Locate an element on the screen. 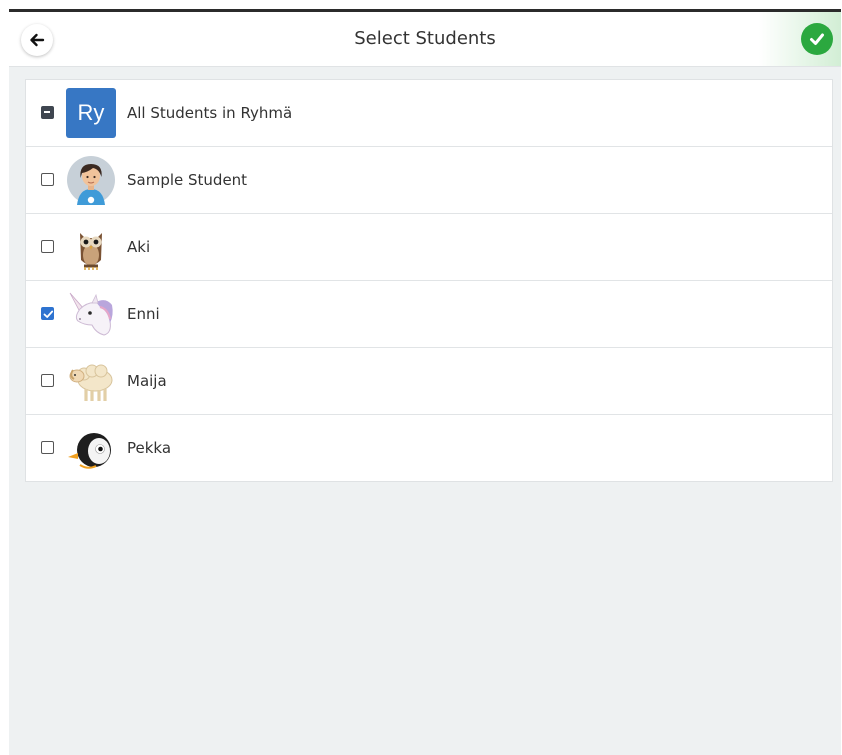 The width and height of the screenshot is (842, 755). page-title: Select Students is located at coordinates (425, 38).